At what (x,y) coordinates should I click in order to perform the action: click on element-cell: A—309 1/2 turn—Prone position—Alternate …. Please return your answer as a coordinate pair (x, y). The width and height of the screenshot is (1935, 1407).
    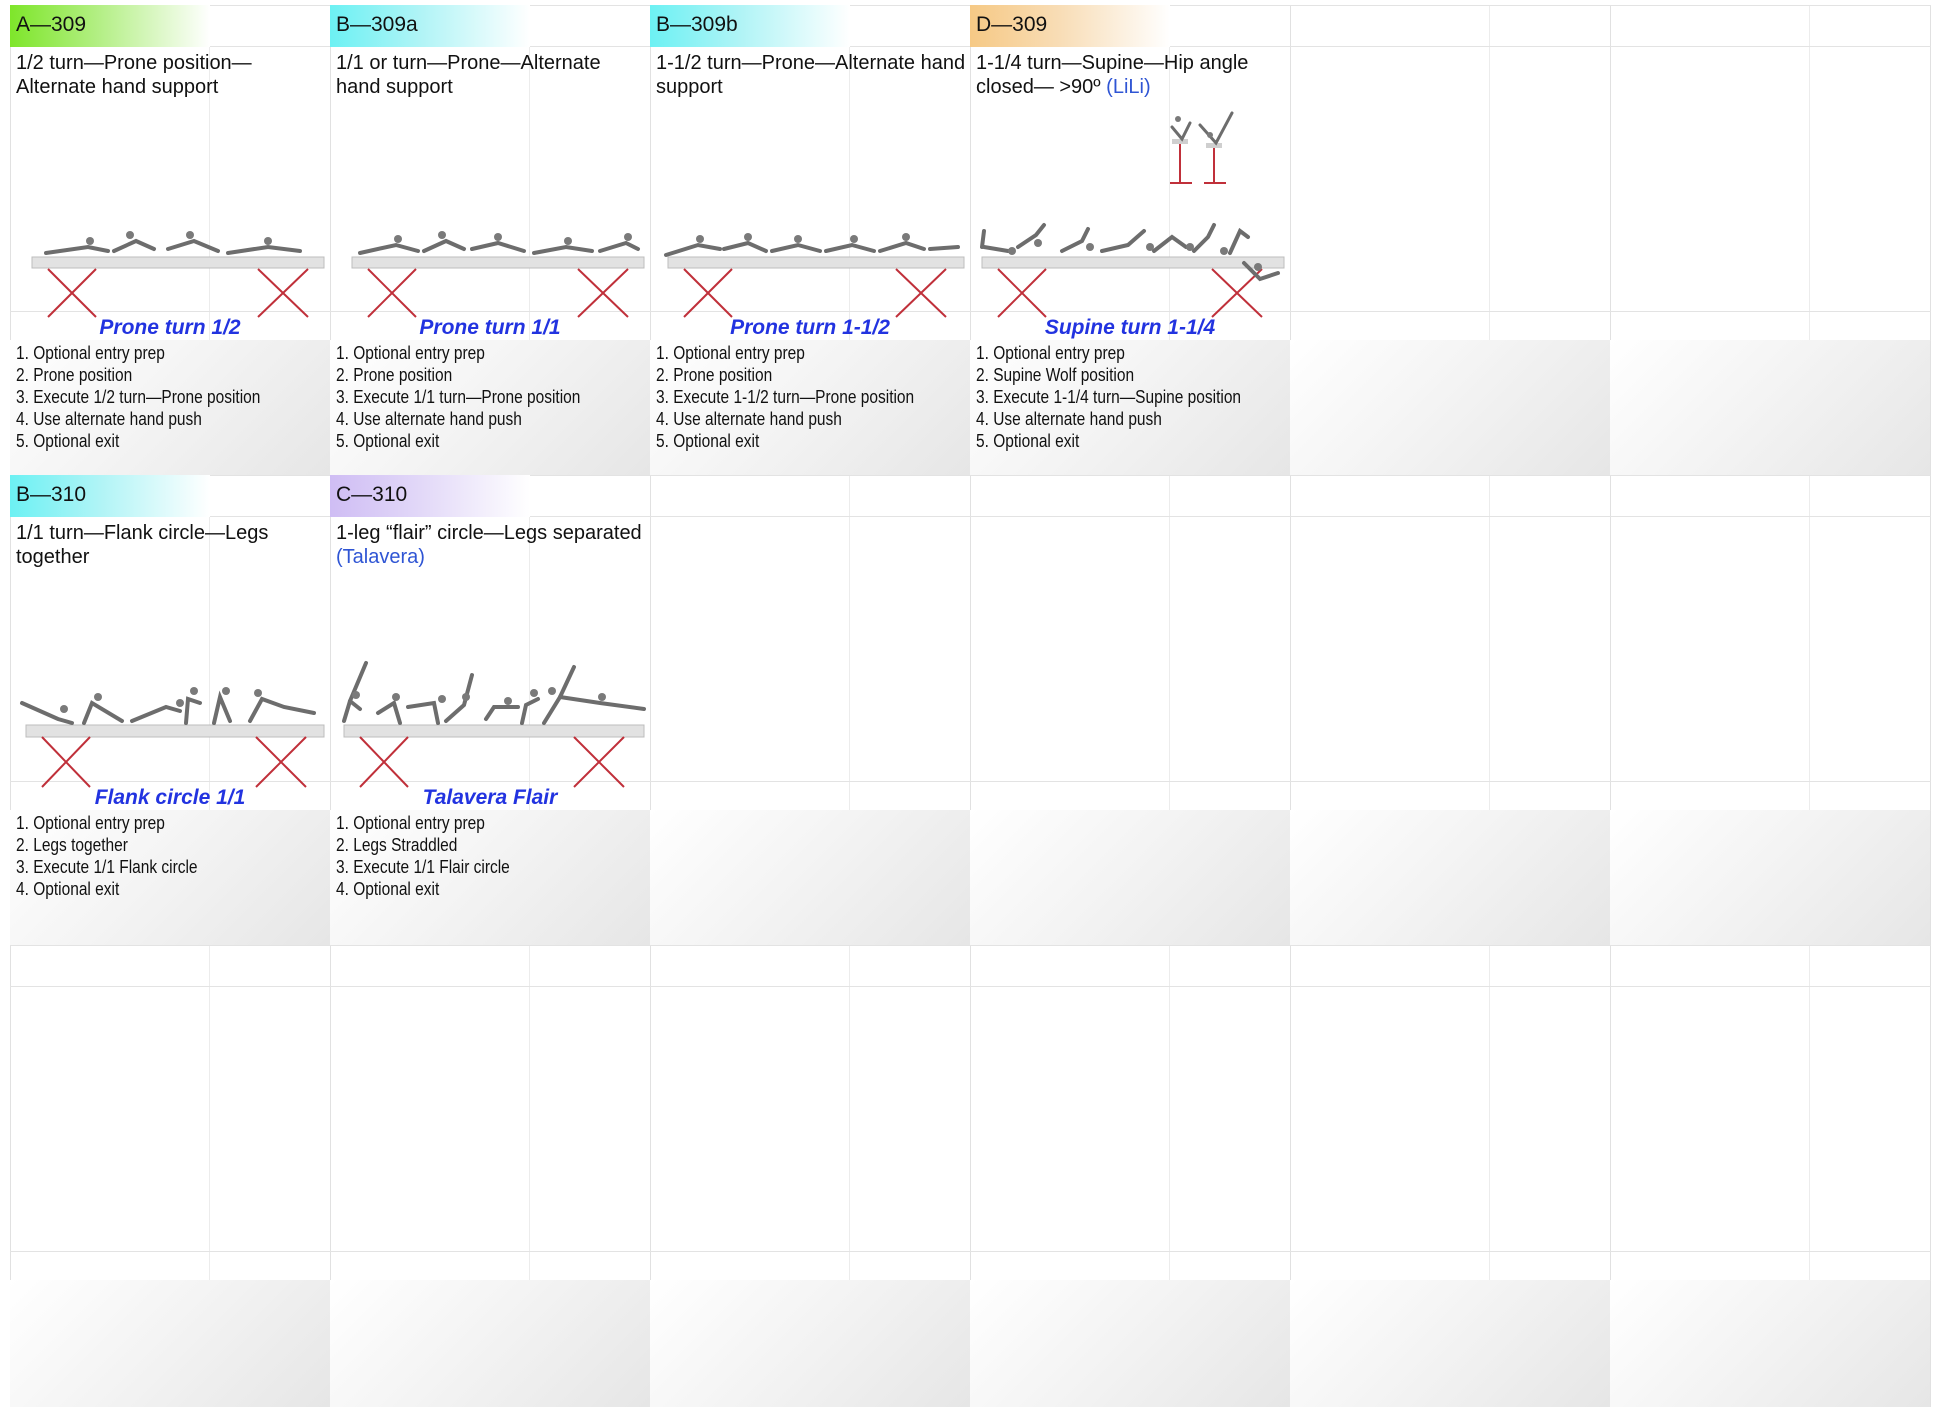
    Looking at the image, I should click on (170, 240).